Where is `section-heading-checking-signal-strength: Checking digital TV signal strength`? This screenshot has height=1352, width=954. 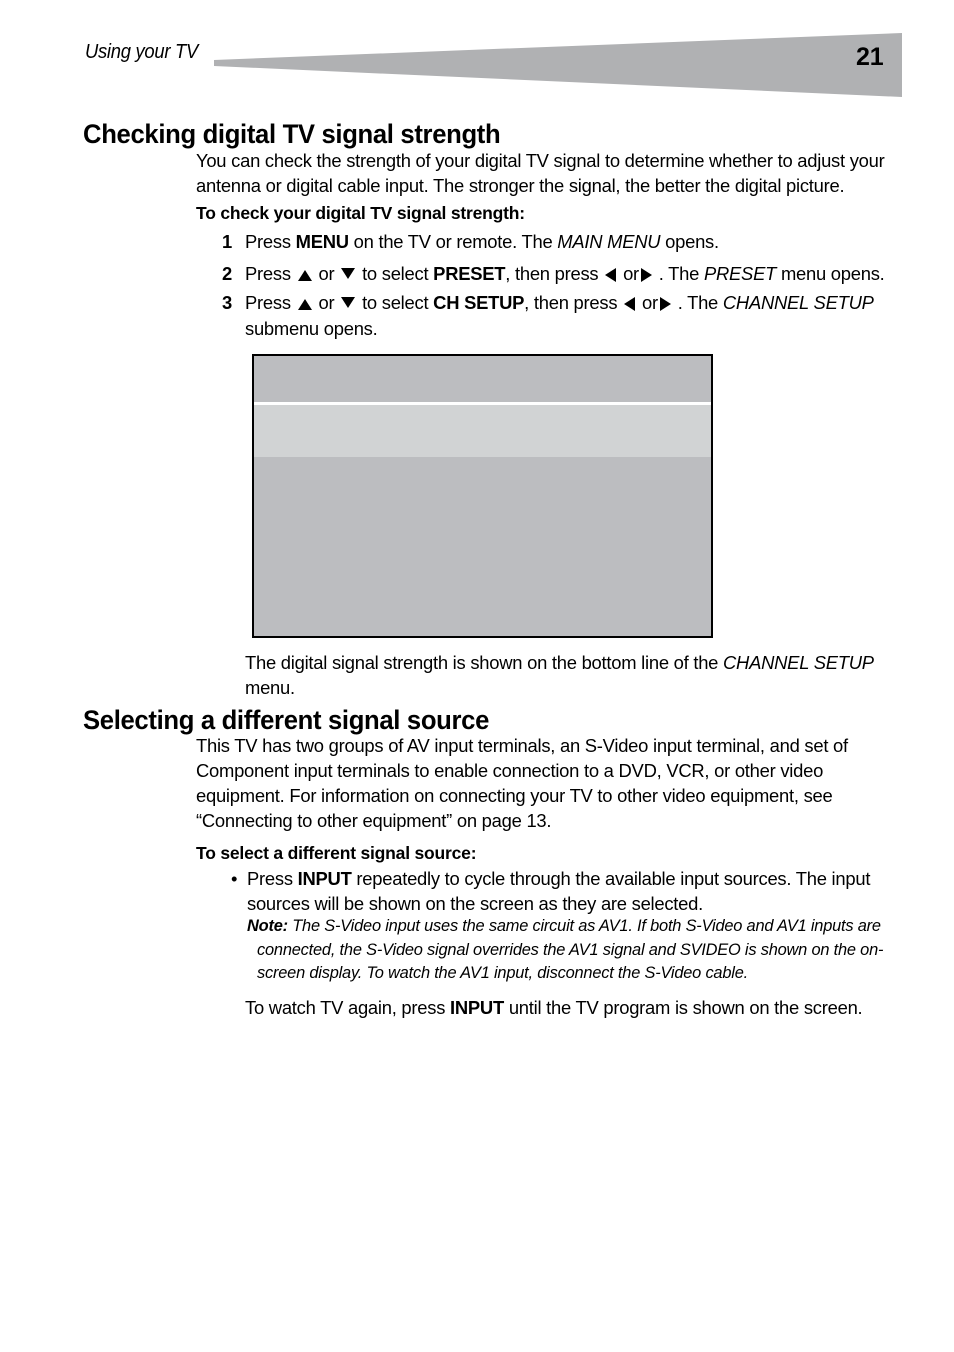 section-heading-checking-signal-strength: Checking digital TV signal strength is located at coordinates (292, 134).